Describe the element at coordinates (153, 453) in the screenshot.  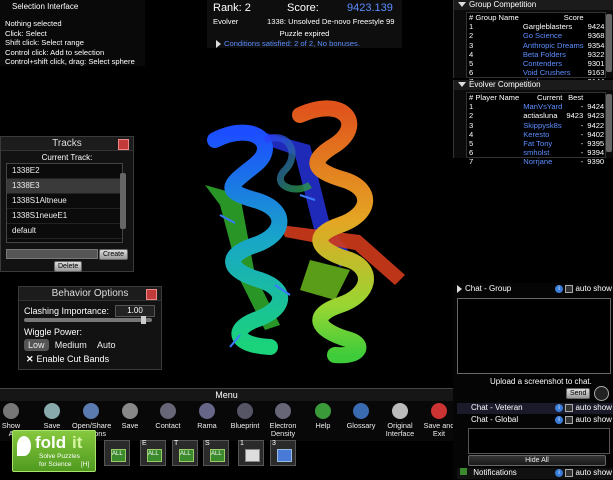
I see `quickbar-slot: E ALL` at that location.